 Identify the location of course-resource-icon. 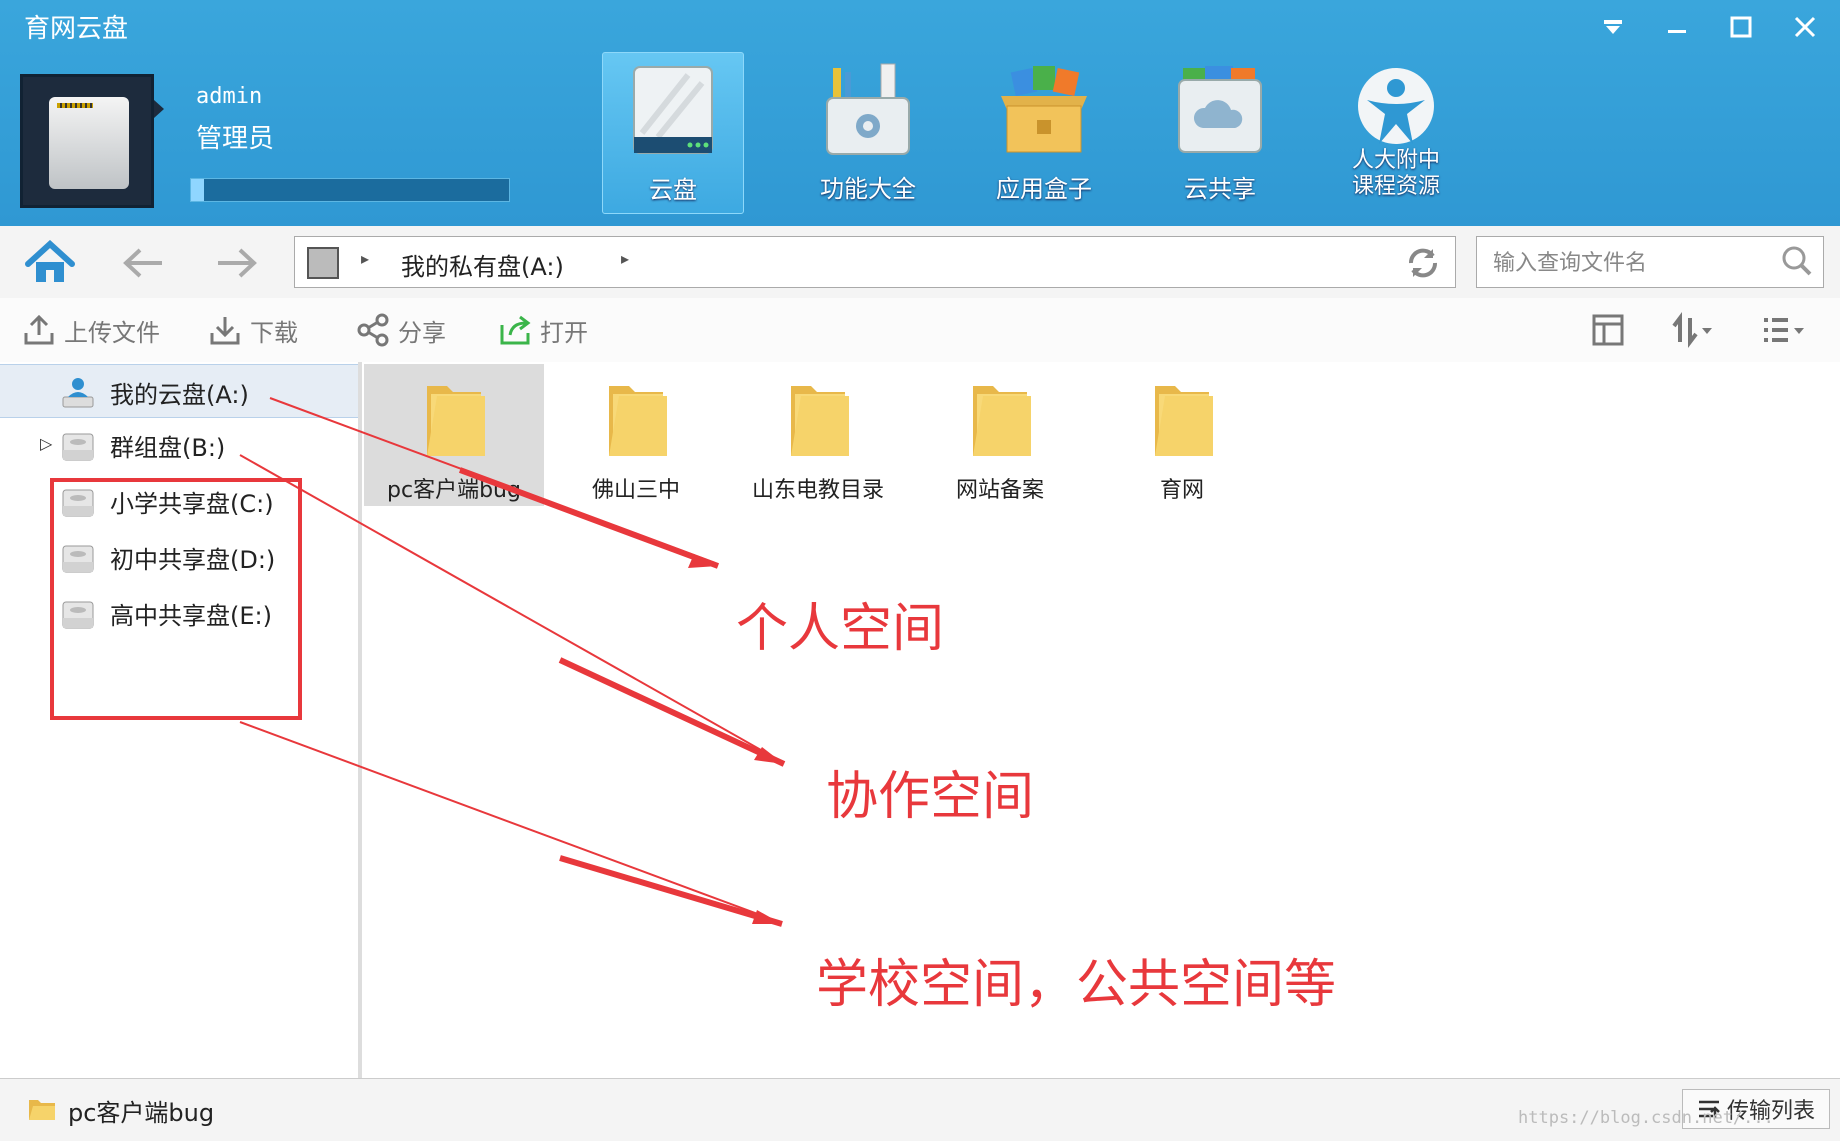
(1396, 106).